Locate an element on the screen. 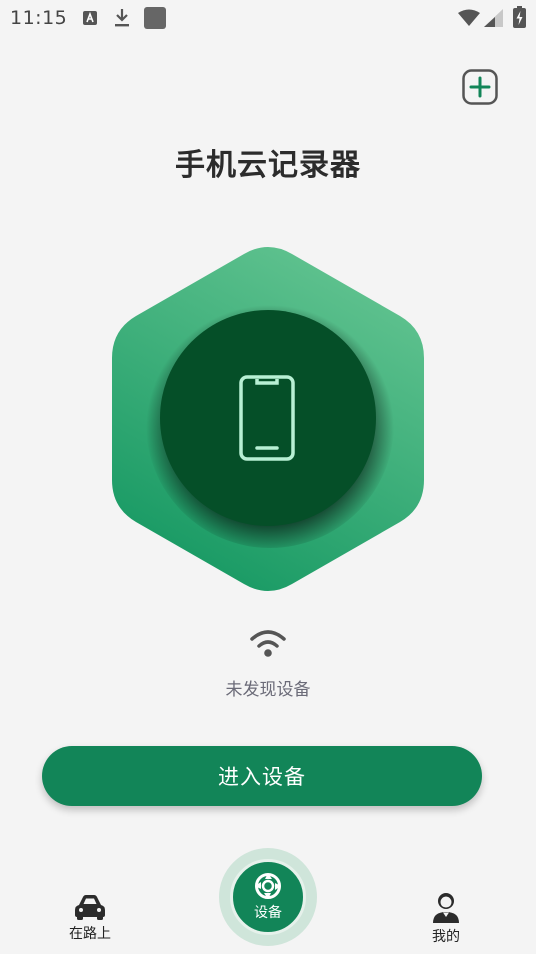 The height and width of the screenshot is (954, 536). wifi-signal-icon is located at coordinates (469, 17).